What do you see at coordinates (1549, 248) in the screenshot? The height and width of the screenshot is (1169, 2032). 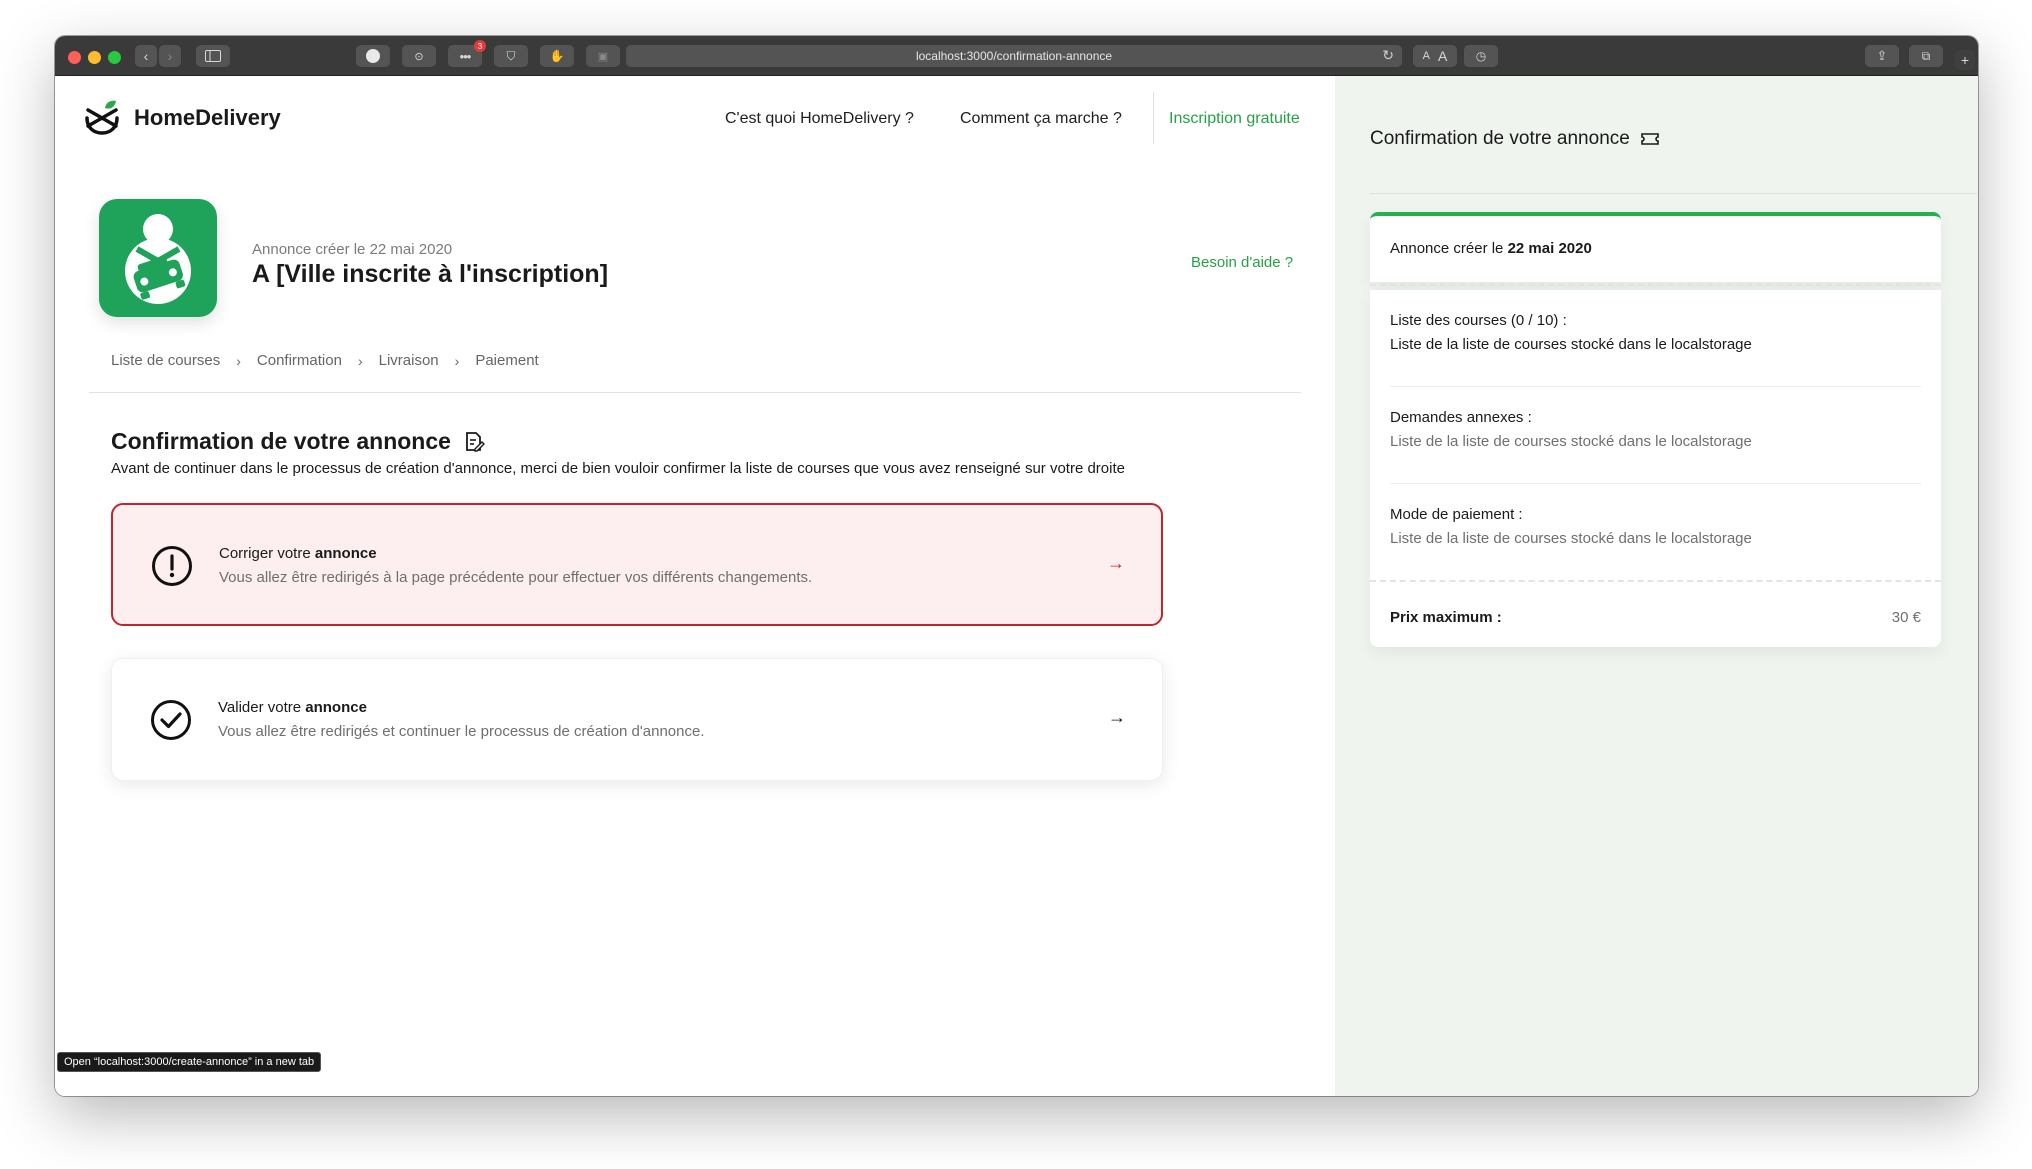 I see `summary-created-value: 22 mai 2020` at bounding box center [1549, 248].